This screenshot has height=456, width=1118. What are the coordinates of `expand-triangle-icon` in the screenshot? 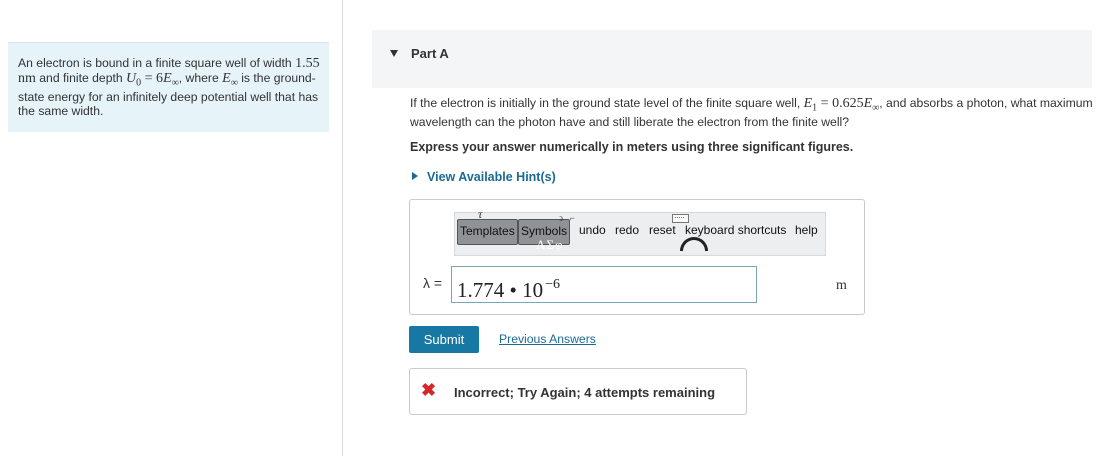 It's located at (415, 176).